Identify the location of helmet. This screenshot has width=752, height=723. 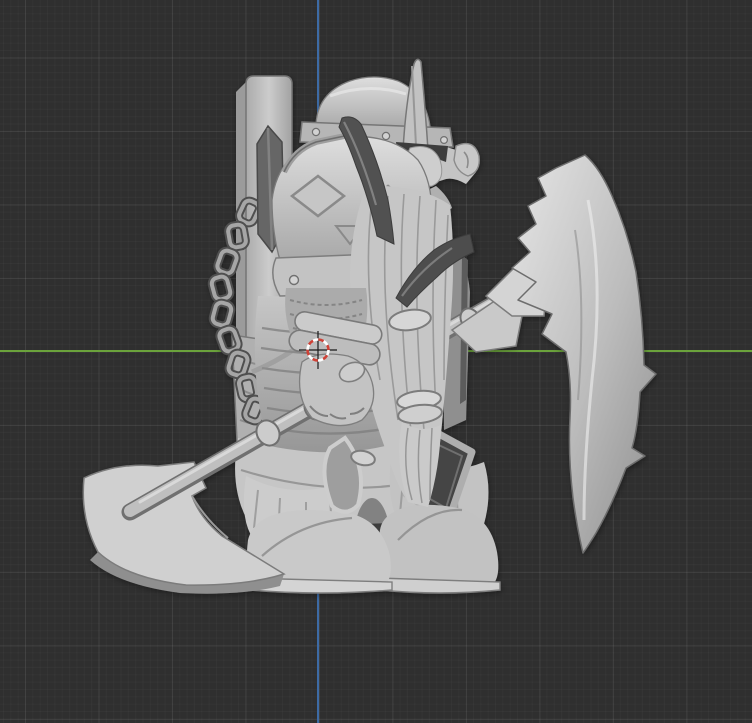
(376, 104).